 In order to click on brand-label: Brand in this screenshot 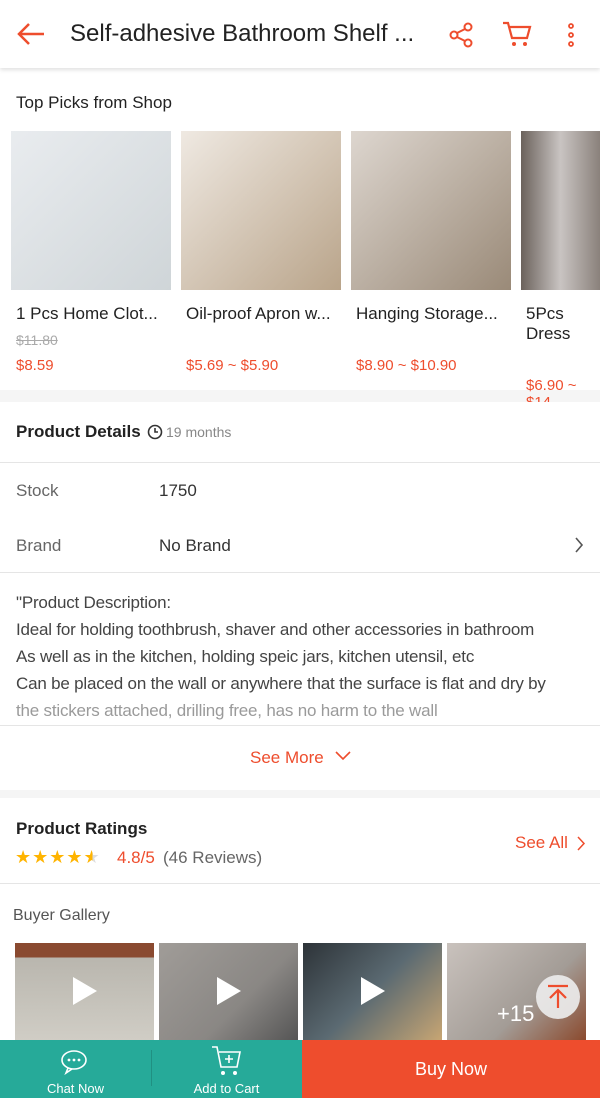, I will do `click(39, 545)`.